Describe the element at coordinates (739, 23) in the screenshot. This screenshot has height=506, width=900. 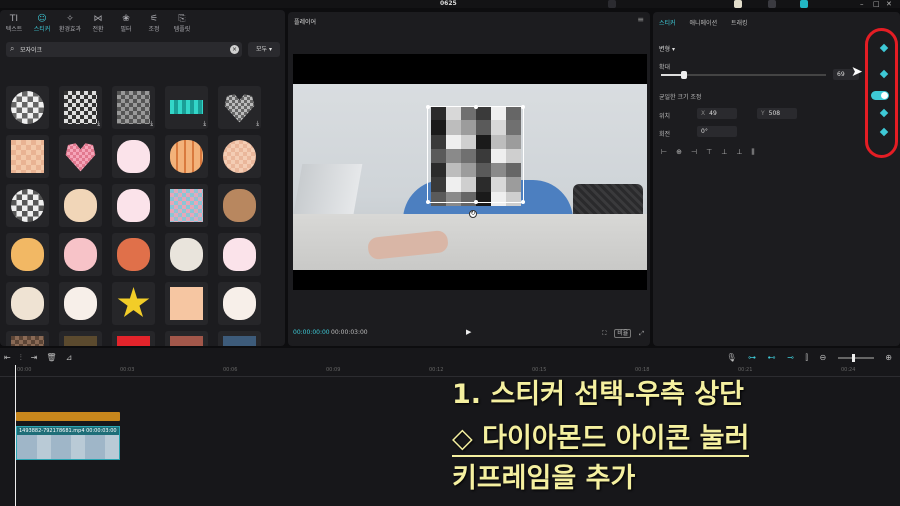
I see `tab-tracking: 트래킹` at that location.